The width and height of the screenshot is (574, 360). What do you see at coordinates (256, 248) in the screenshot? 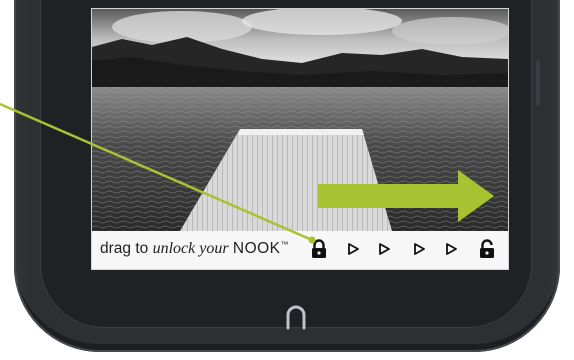
I see `nook-brand: NOOK` at bounding box center [256, 248].